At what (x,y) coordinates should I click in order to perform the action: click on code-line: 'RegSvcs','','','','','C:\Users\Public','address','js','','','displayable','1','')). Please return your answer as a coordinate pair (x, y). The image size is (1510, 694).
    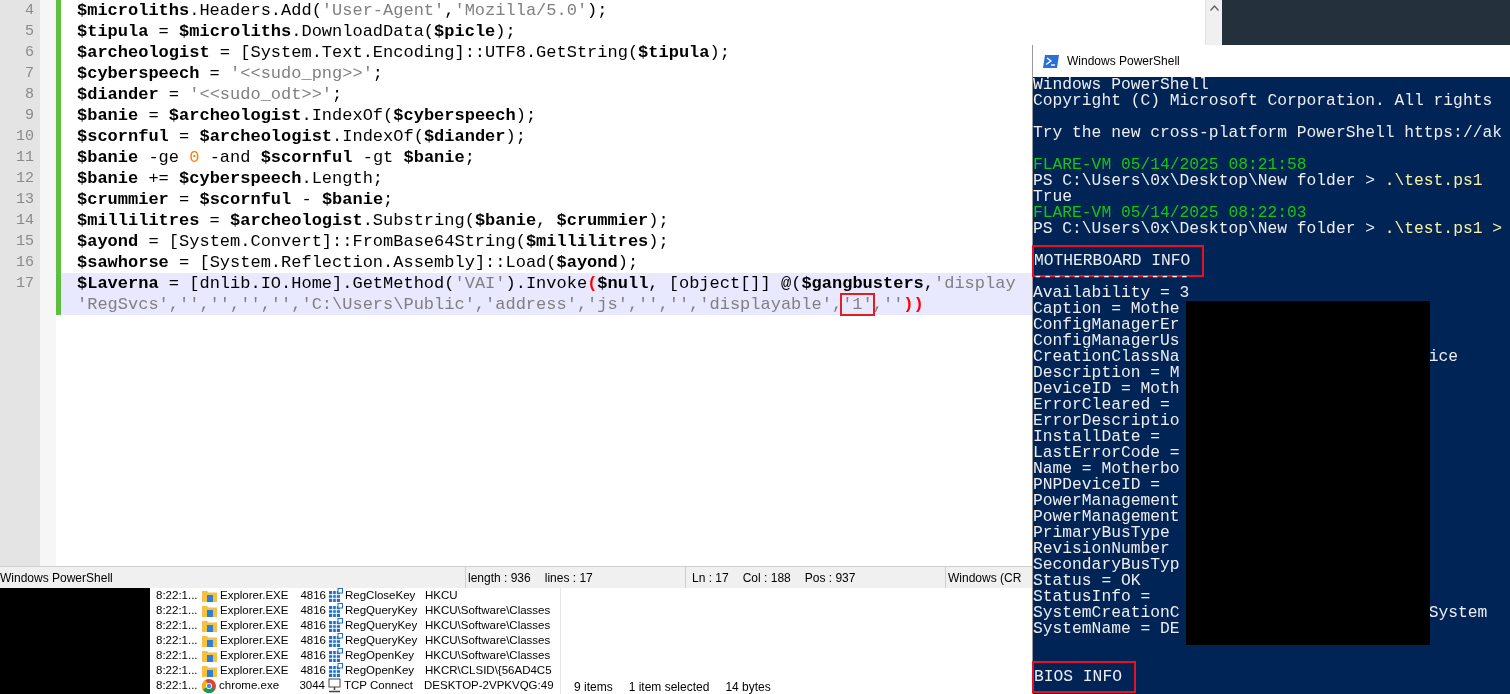
    Looking at the image, I should click on (500, 304).